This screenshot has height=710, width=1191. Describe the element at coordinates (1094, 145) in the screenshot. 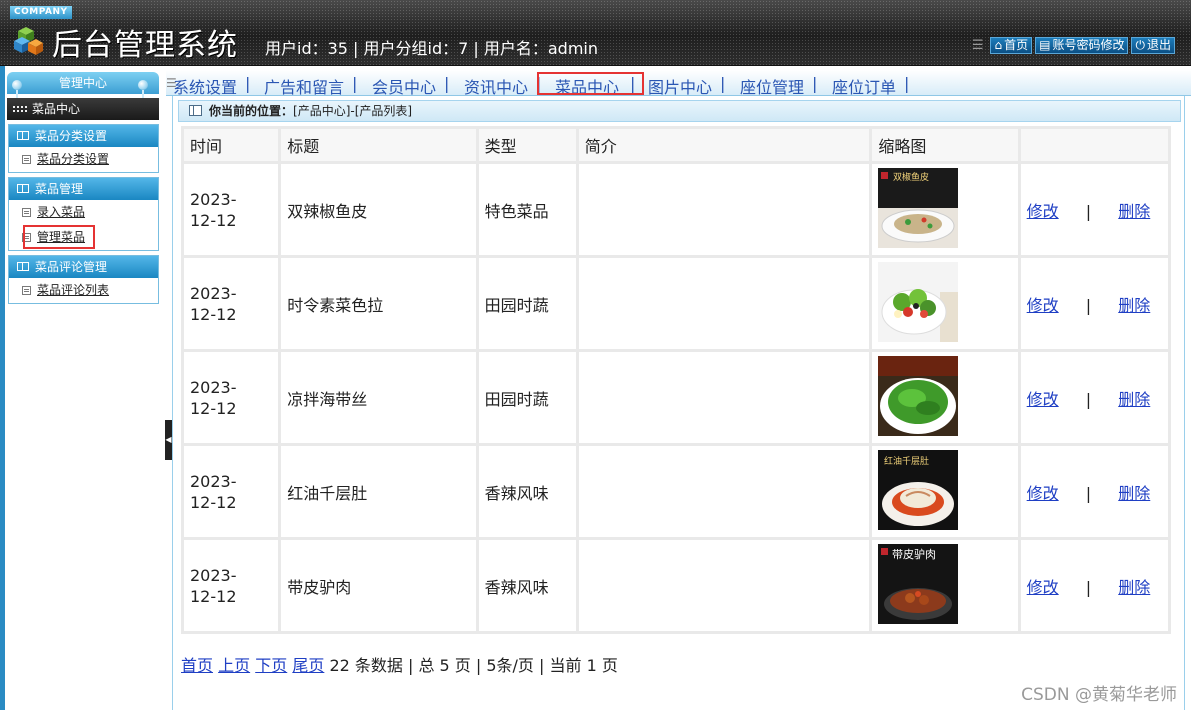

I see `column-header-actions` at that location.